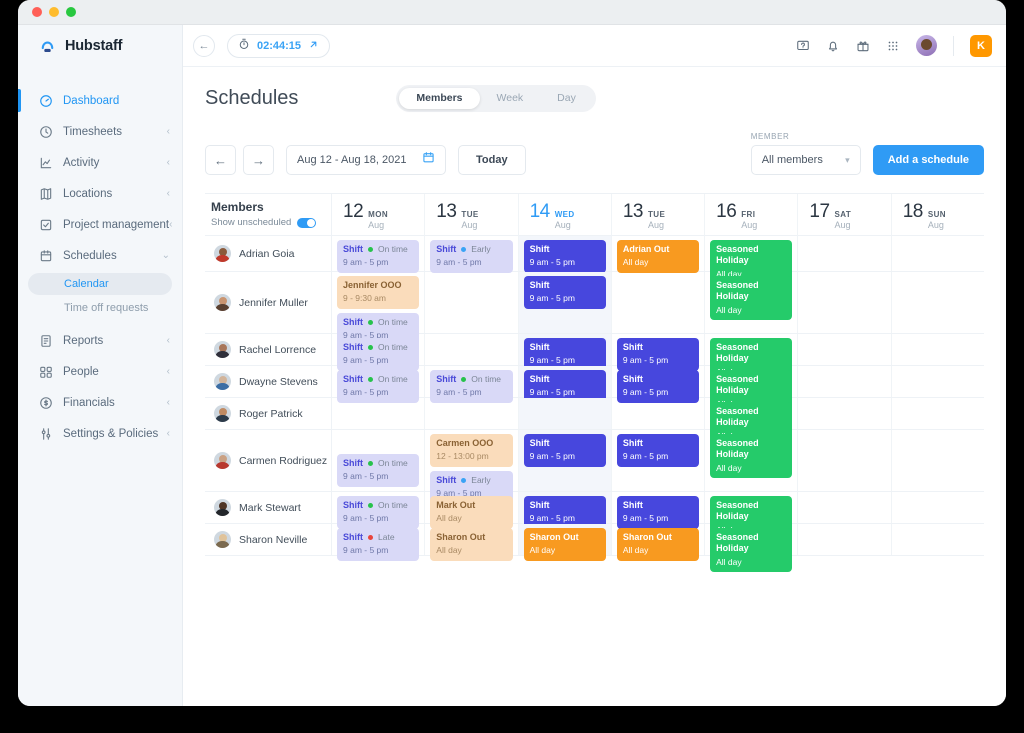 This screenshot has height=733, width=1024. What do you see at coordinates (100, 224) in the screenshot?
I see `sidebar-item-project-management: Project management ‹` at bounding box center [100, 224].